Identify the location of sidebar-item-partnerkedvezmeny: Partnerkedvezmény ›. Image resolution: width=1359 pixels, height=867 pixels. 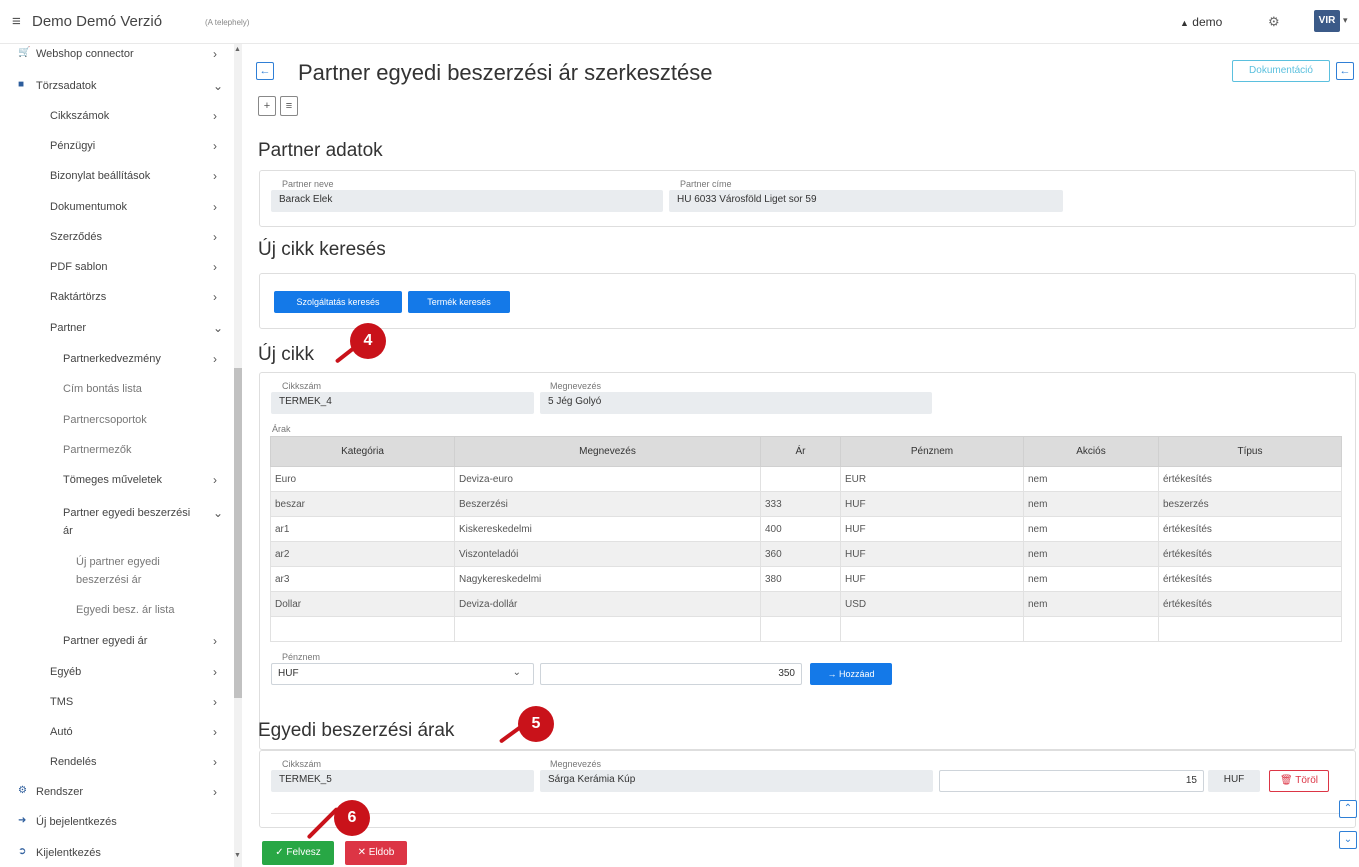
(116, 360).